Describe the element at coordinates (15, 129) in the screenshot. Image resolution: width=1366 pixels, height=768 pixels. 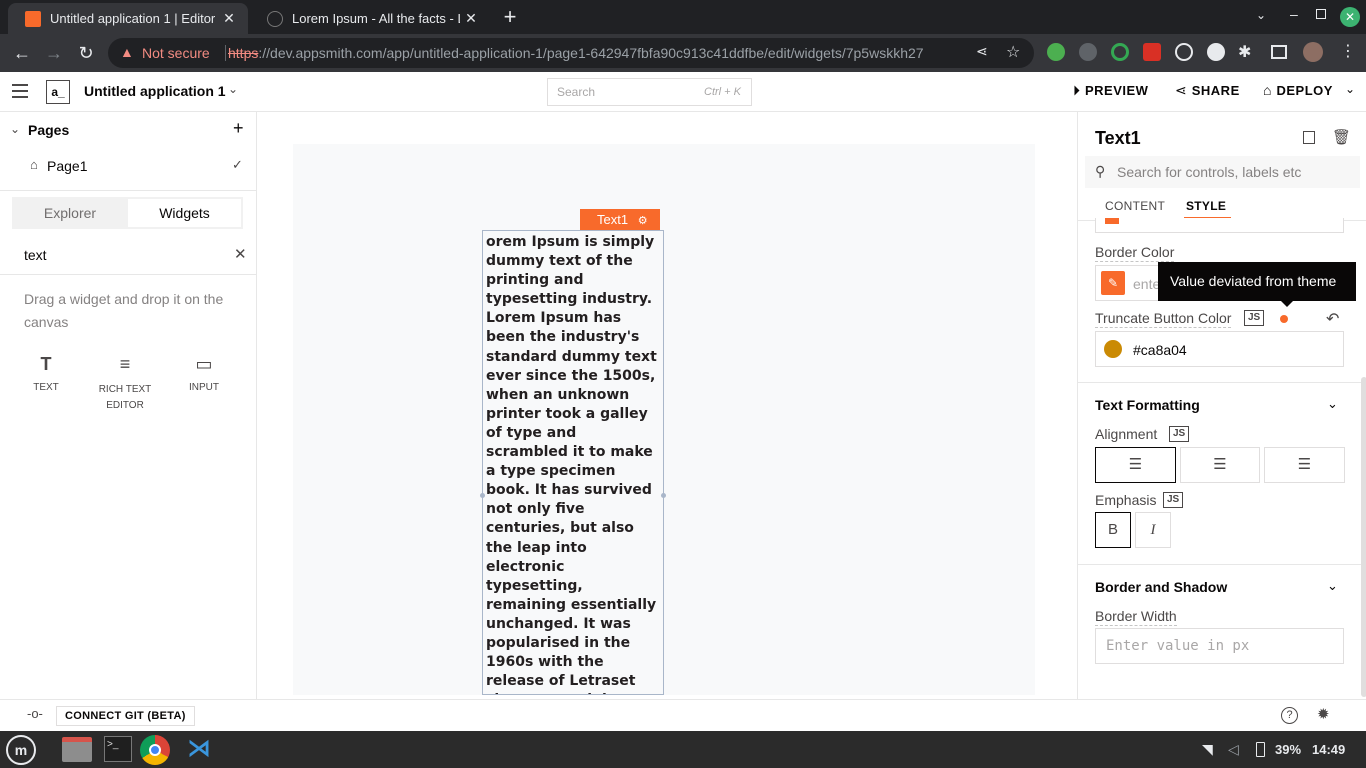
I see `collapse-chevron-icon: ⌄` at that location.